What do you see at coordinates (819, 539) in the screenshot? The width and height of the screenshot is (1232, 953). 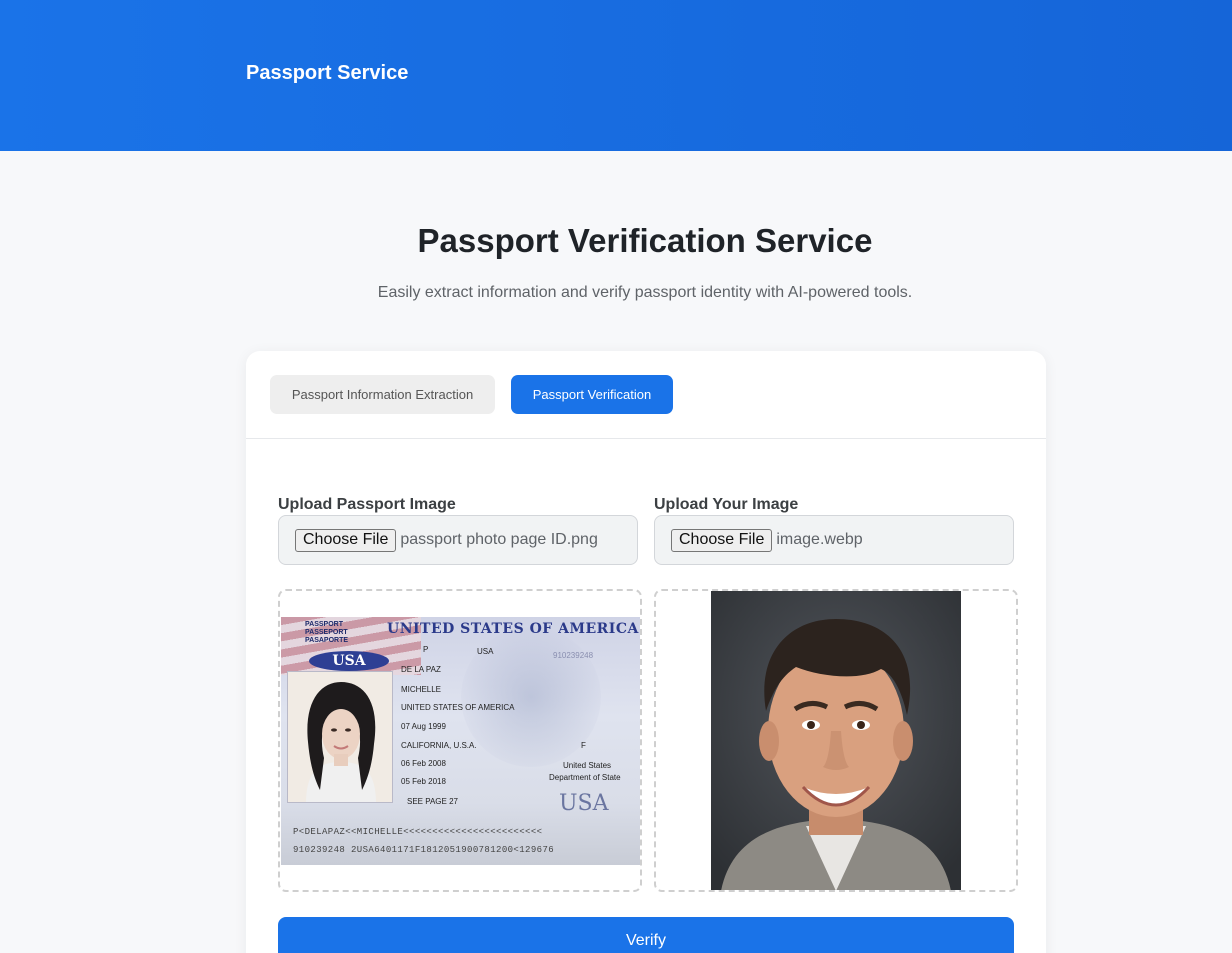 I see `selfie-filename: image.webp` at bounding box center [819, 539].